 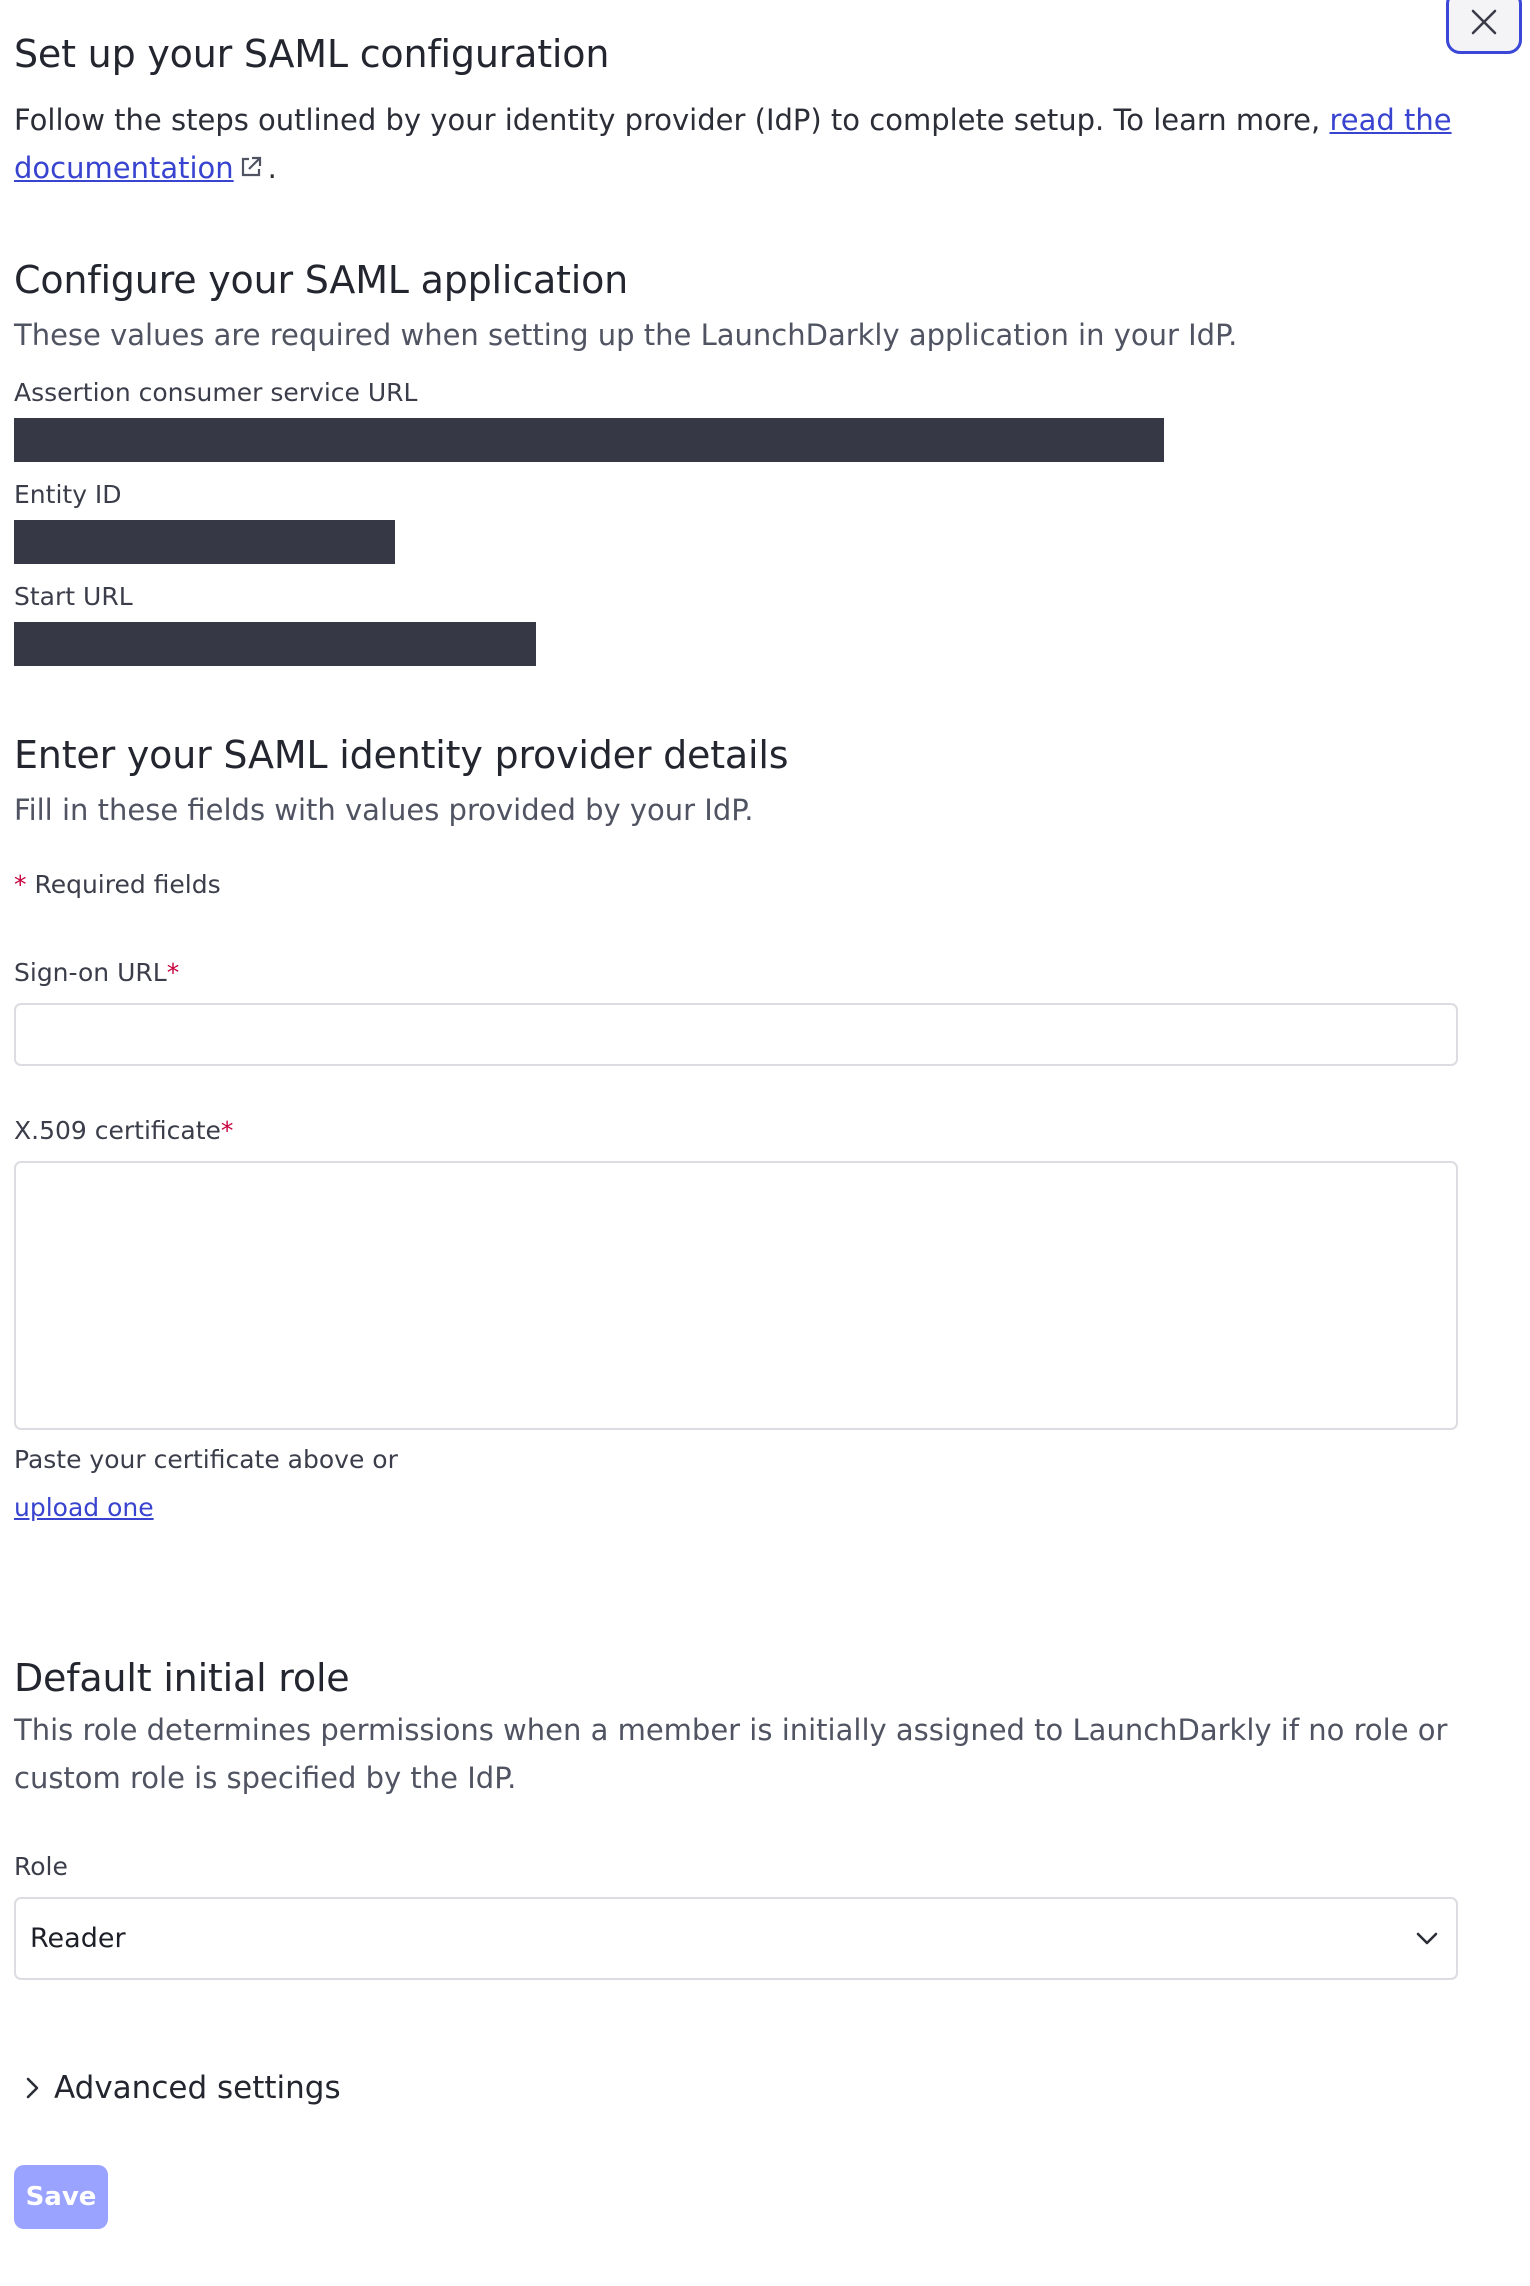 I want to click on save-button: Save, so click(x=61, y=2197).